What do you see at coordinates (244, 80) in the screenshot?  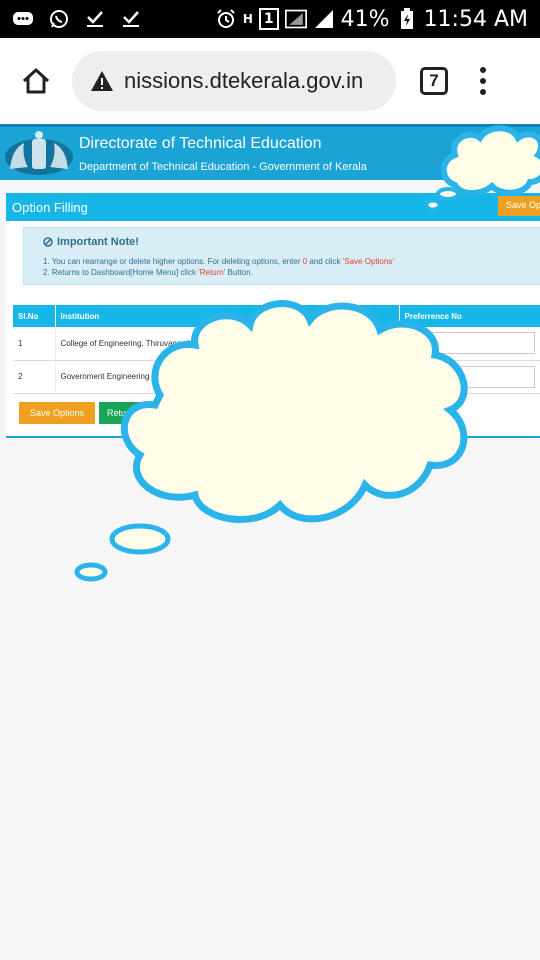 I see `url-text: nissions.dtekerala.gov.in` at bounding box center [244, 80].